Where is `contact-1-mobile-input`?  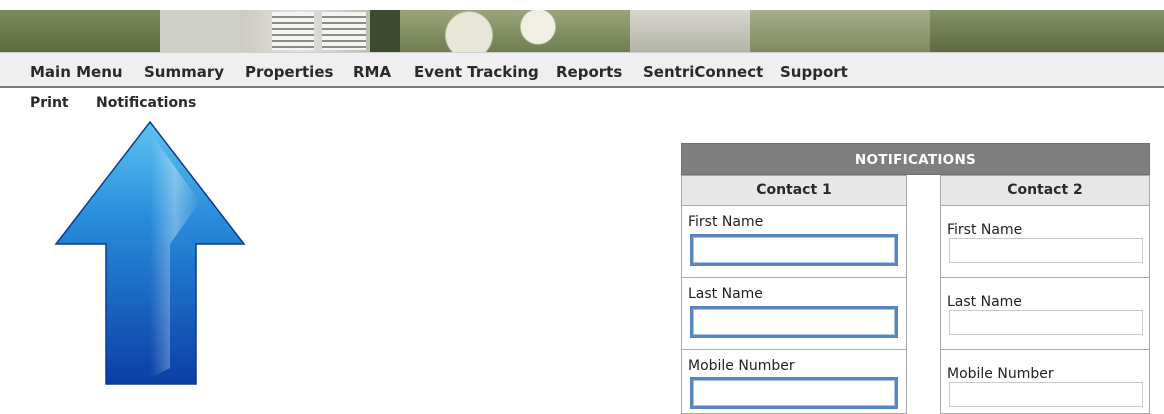 contact-1-mobile-input is located at coordinates (794, 393).